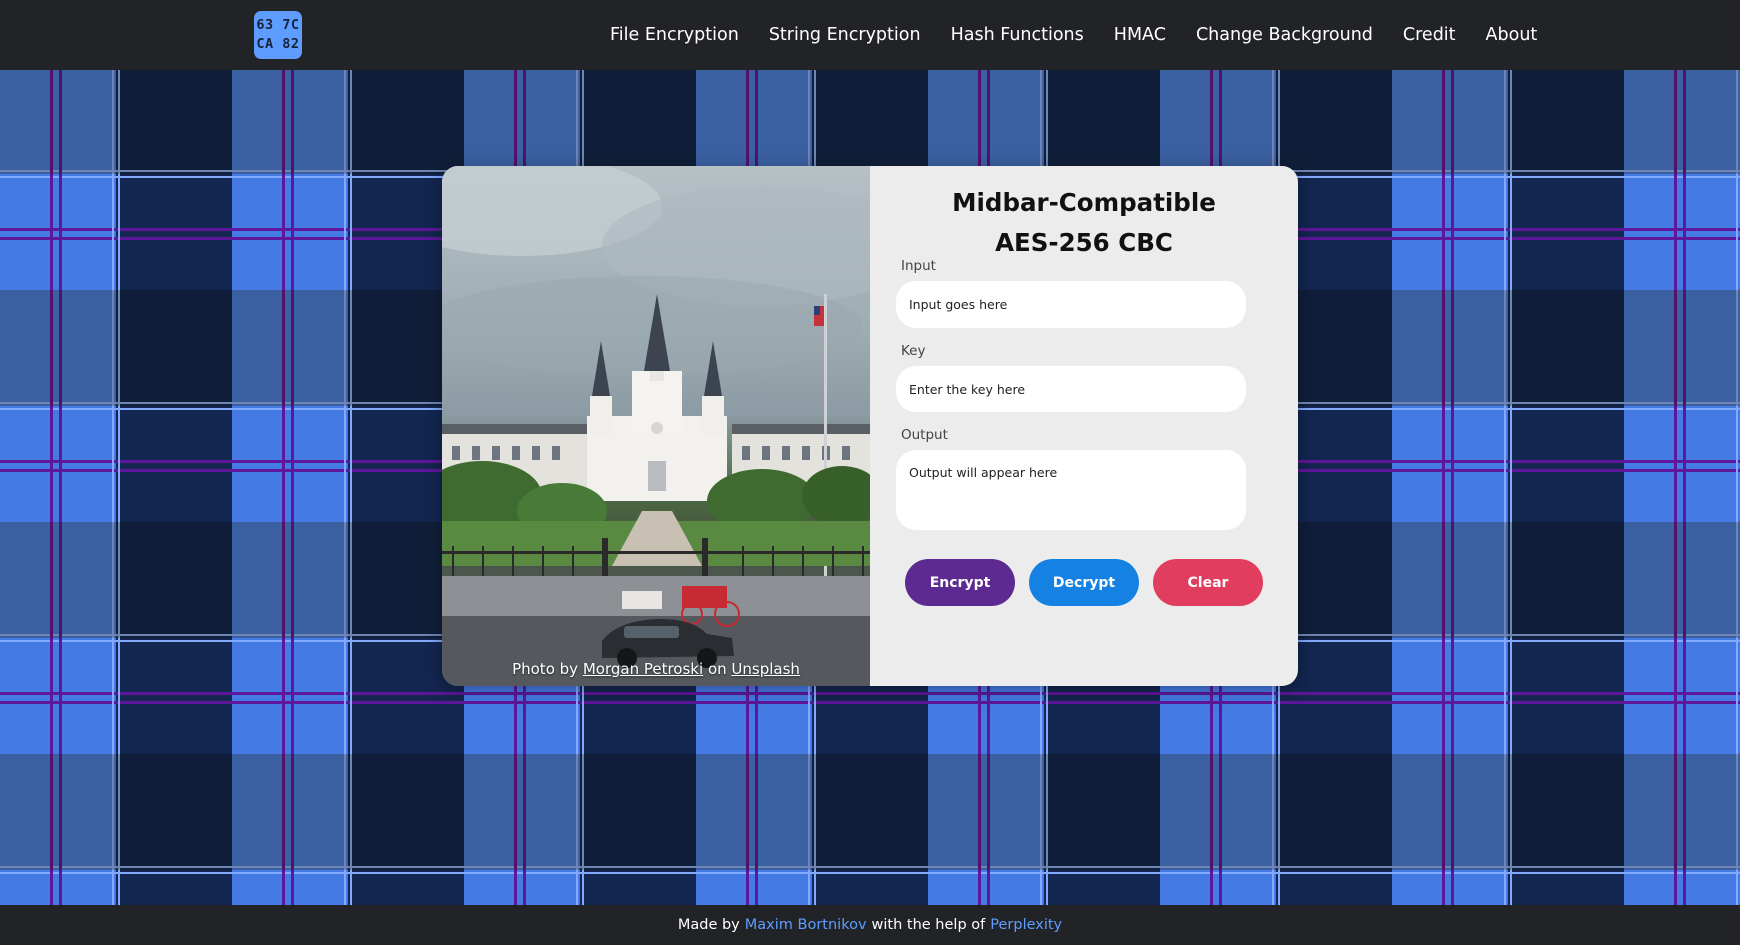 The height and width of the screenshot is (945, 1740). I want to click on cathedral-illustration, so click(656, 426).